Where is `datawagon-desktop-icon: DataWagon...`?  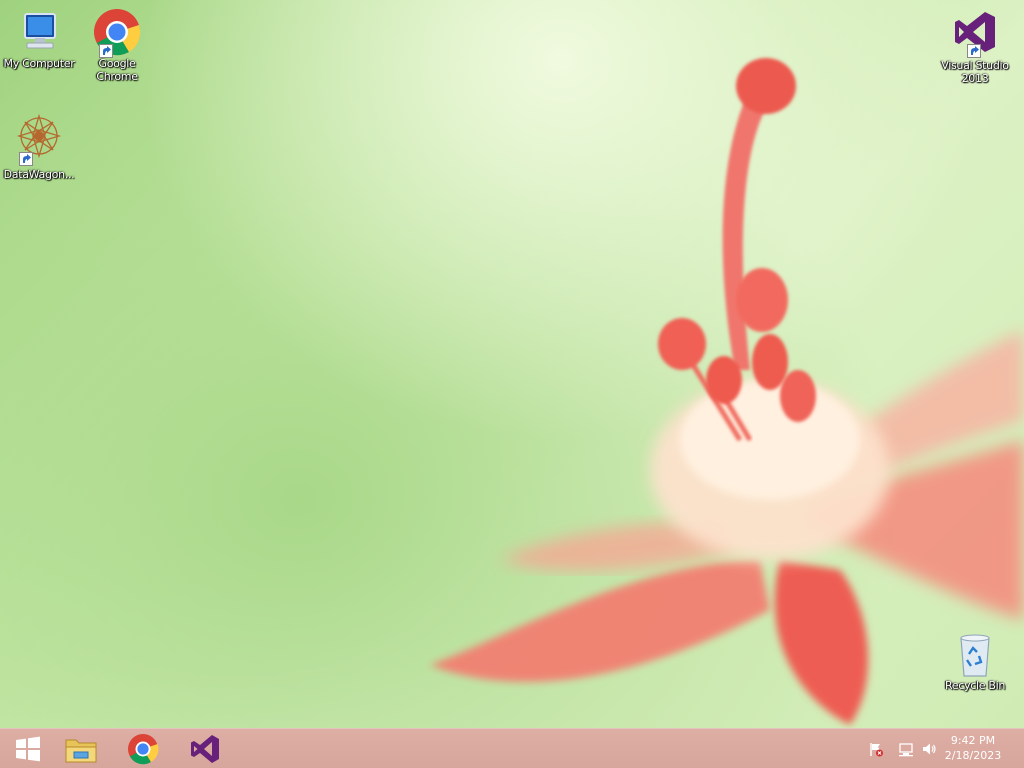 datawagon-desktop-icon: DataWagon... is located at coordinates (39, 146).